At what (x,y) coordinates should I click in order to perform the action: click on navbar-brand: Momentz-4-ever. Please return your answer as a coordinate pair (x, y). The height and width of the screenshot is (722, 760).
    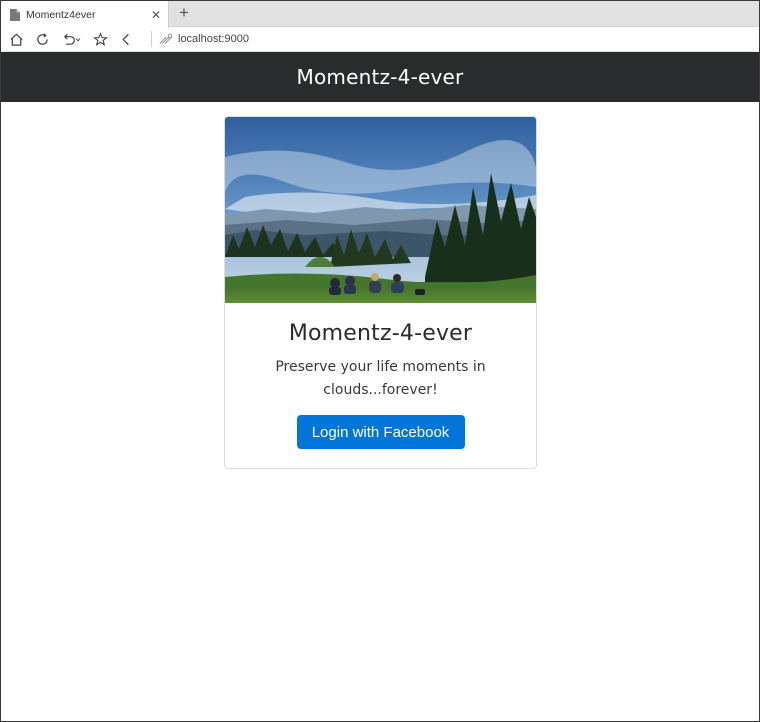
    Looking at the image, I should click on (380, 77).